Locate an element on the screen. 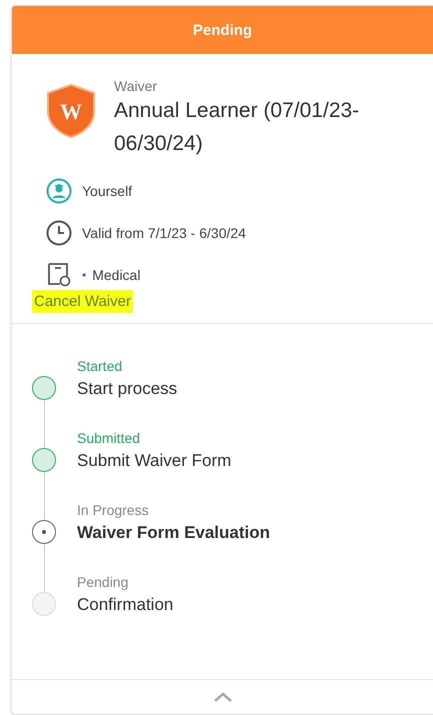 Image resolution: width=433 pixels, height=715 pixels. document-icon is located at coordinates (59, 275).